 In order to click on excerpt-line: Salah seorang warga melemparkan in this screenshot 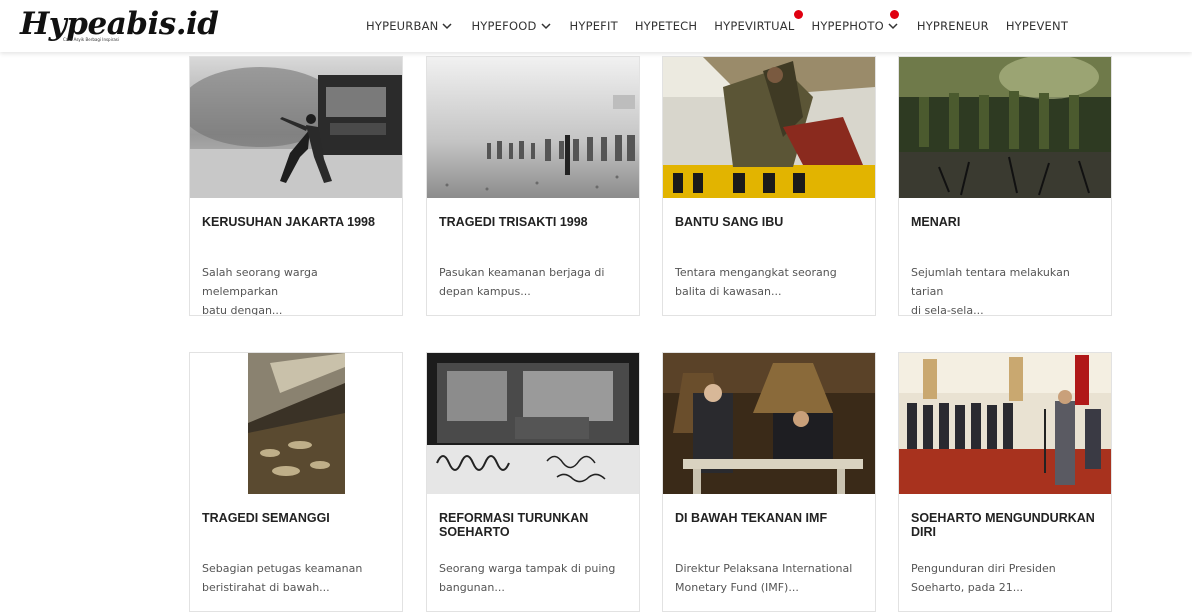, I will do `click(260, 282)`.